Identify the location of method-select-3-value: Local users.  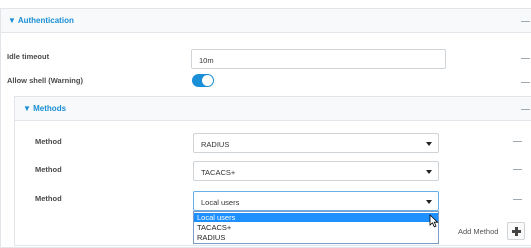
(220, 202).